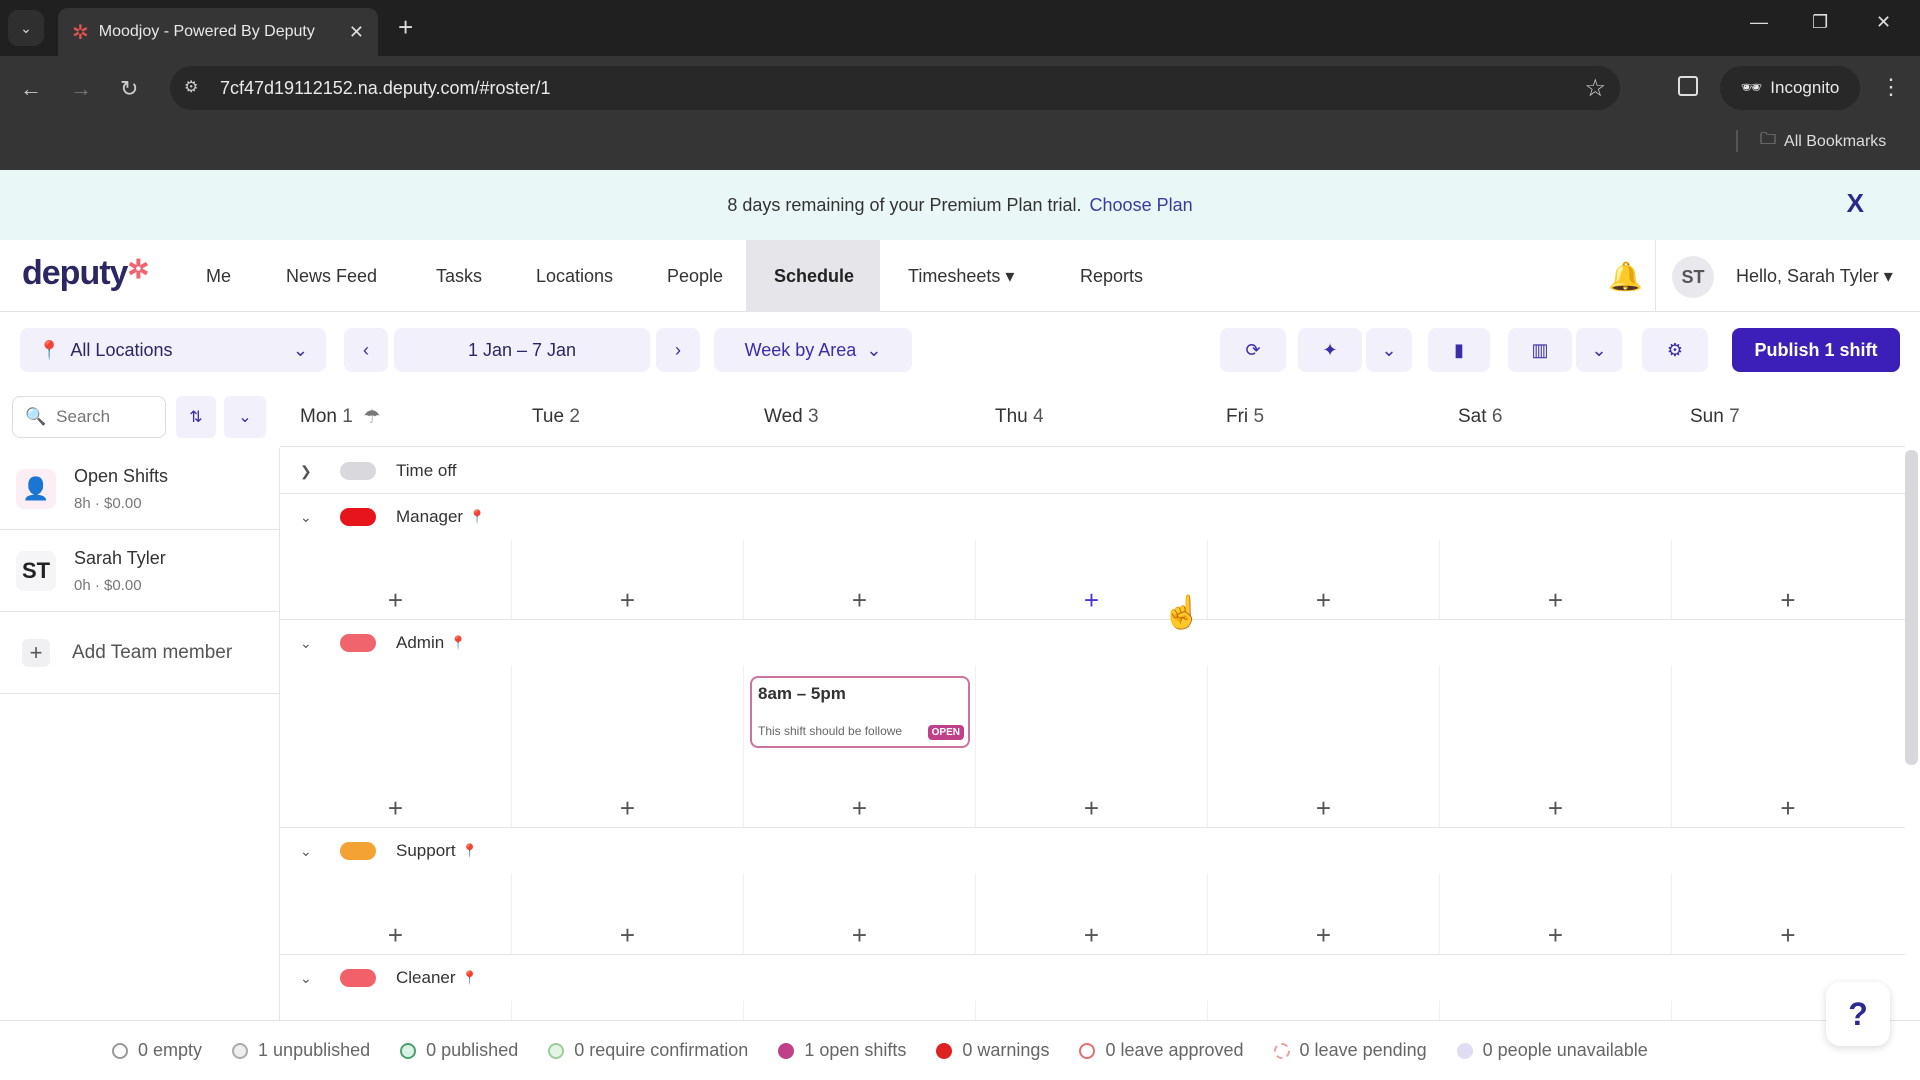  Describe the element at coordinates (129, 89) in the screenshot. I see `reload-icon: ↻` at that location.